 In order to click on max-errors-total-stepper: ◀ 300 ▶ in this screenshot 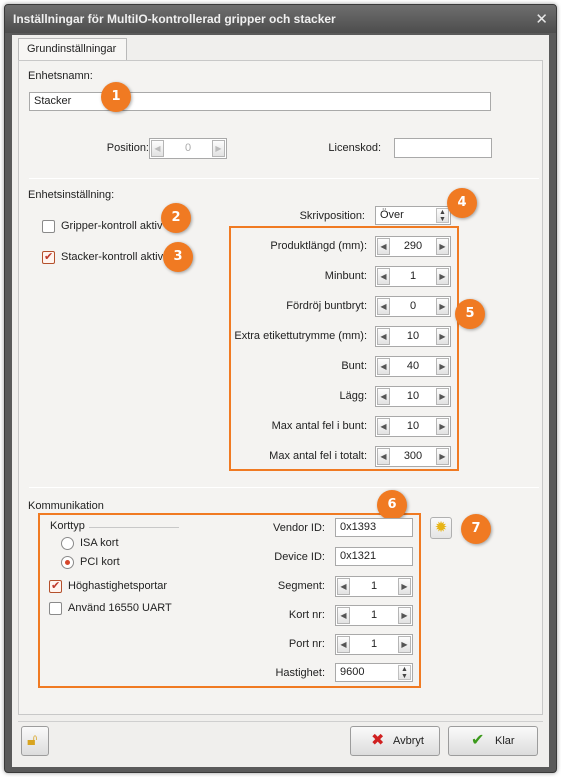, I will do `click(413, 456)`.